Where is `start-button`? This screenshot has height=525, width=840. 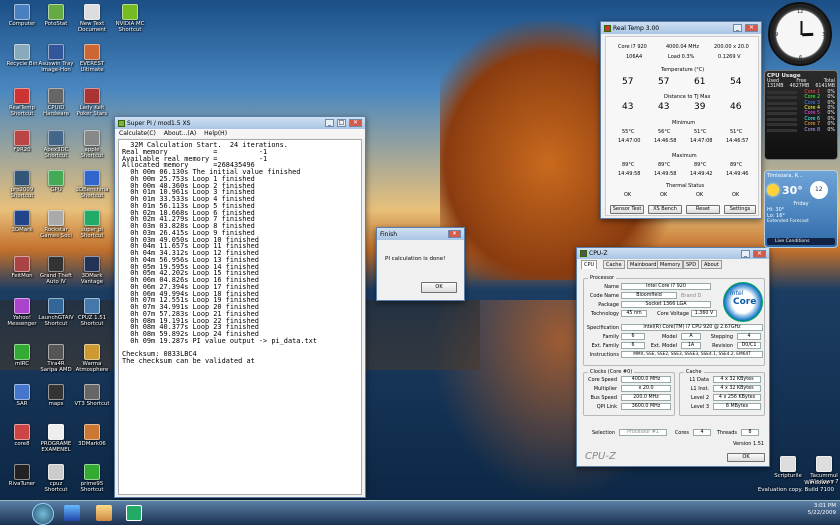 start-button is located at coordinates (43, 514).